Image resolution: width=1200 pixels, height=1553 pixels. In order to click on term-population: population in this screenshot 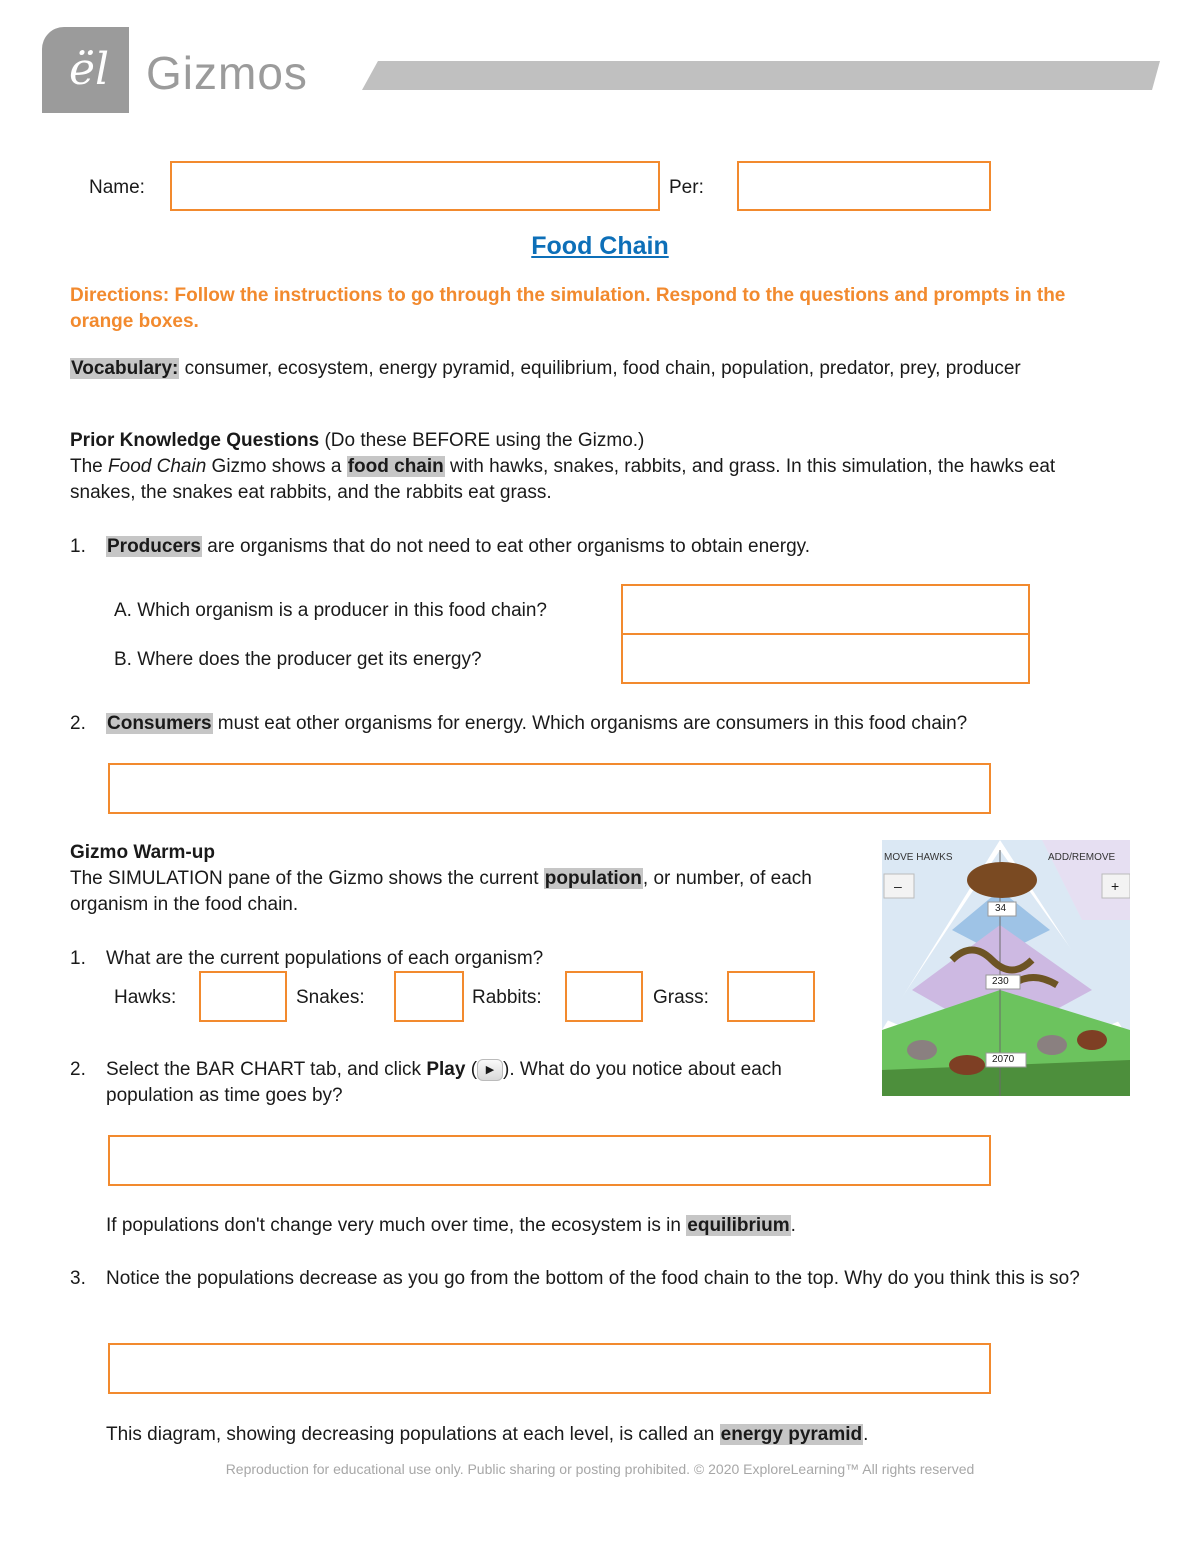, I will do `click(593, 878)`.